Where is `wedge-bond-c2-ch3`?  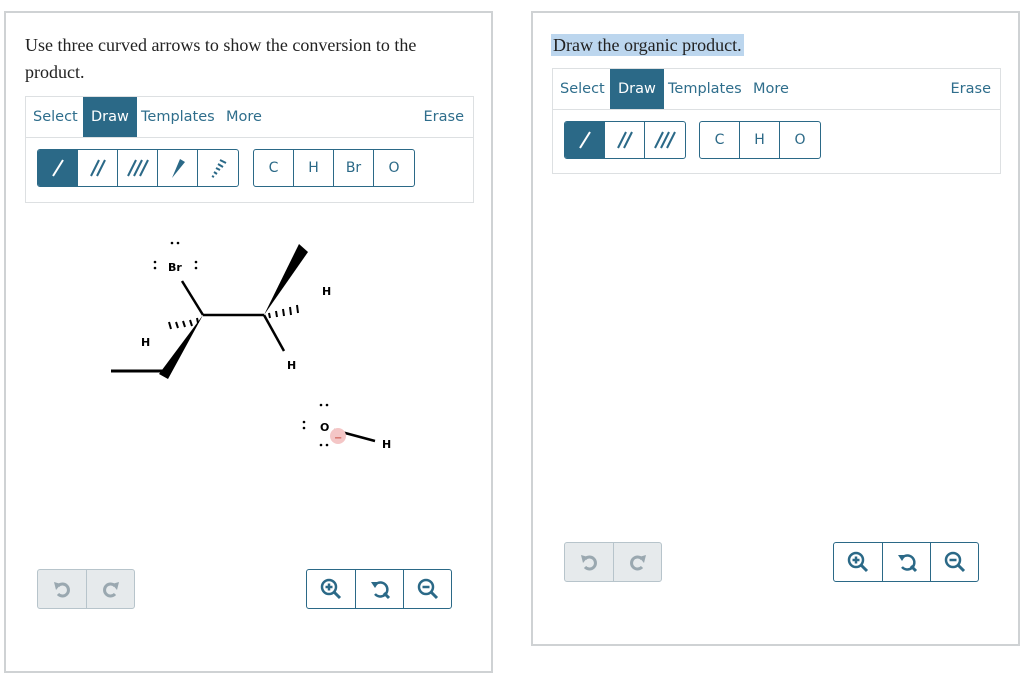 wedge-bond-c2-ch3 is located at coordinates (286, 279).